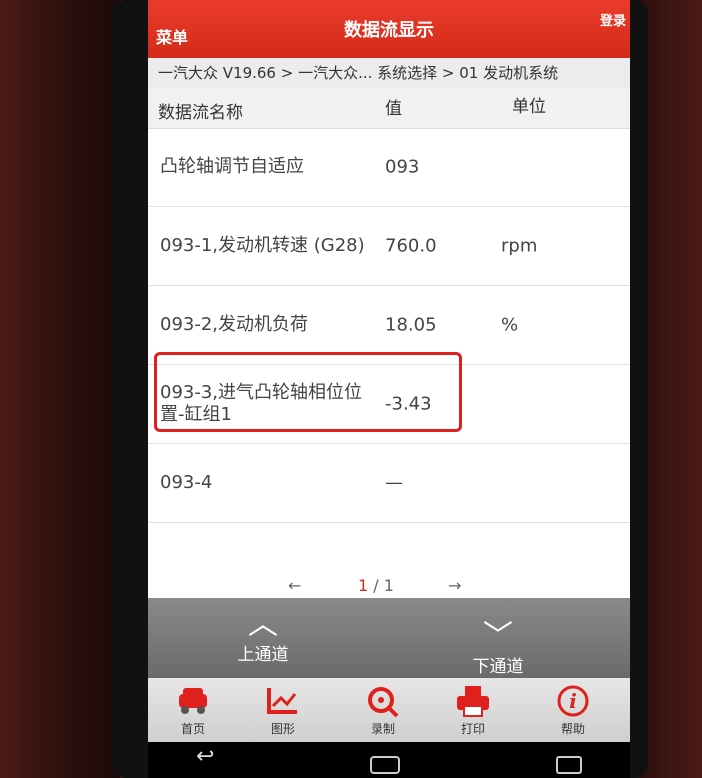  Describe the element at coordinates (529, 107) in the screenshot. I see `header-unit: 单位` at that location.